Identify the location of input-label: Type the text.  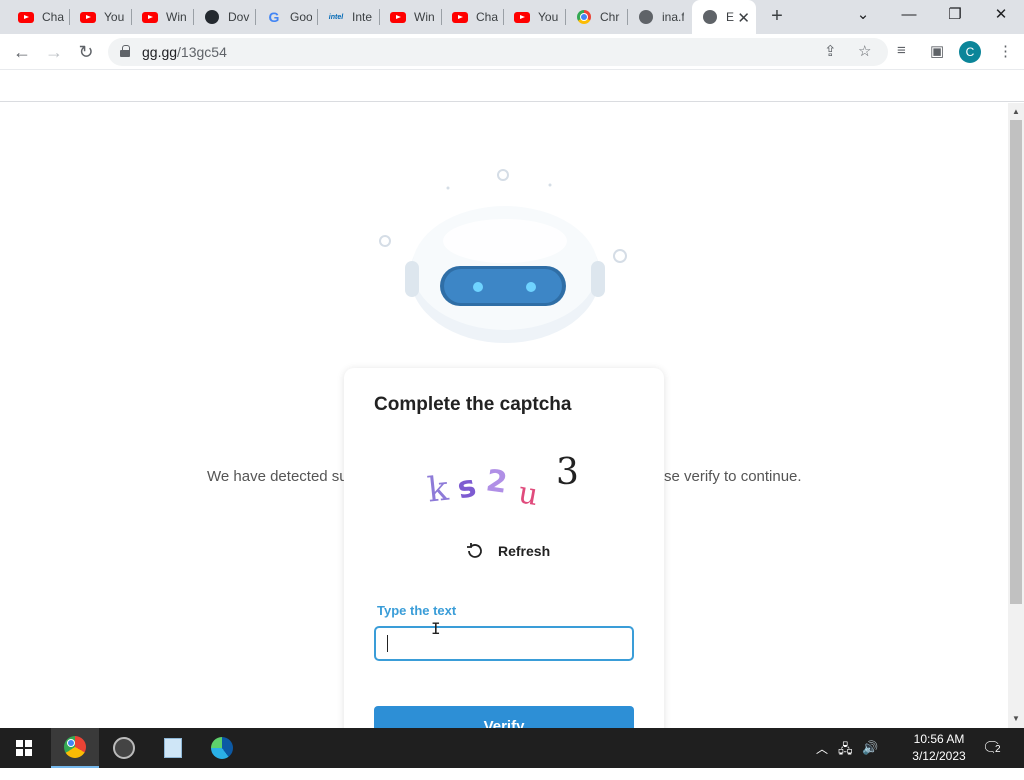
(417, 610).